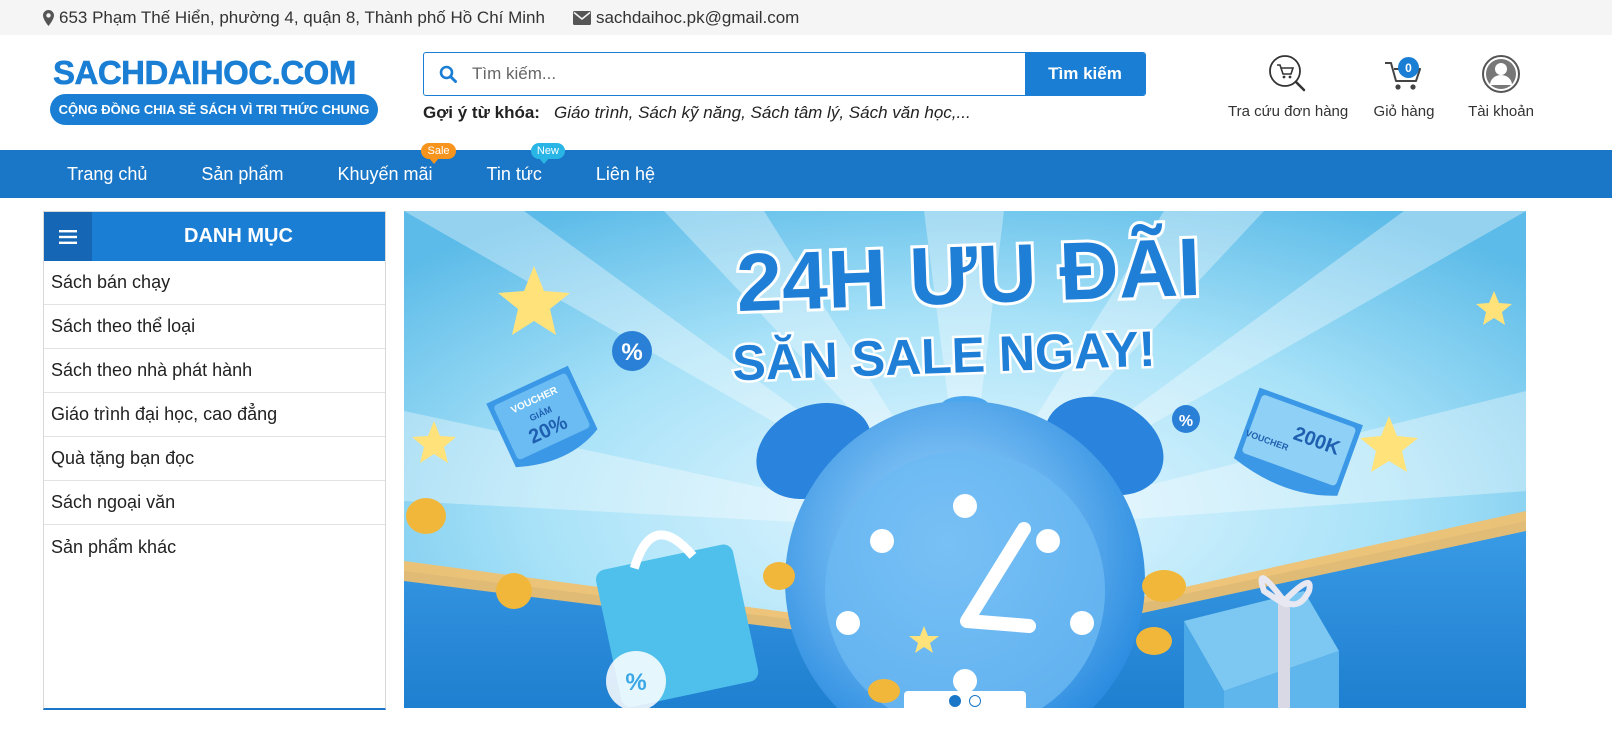 Image resolution: width=1612 pixels, height=733 pixels. I want to click on map-marker-icon, so click(48, 17).